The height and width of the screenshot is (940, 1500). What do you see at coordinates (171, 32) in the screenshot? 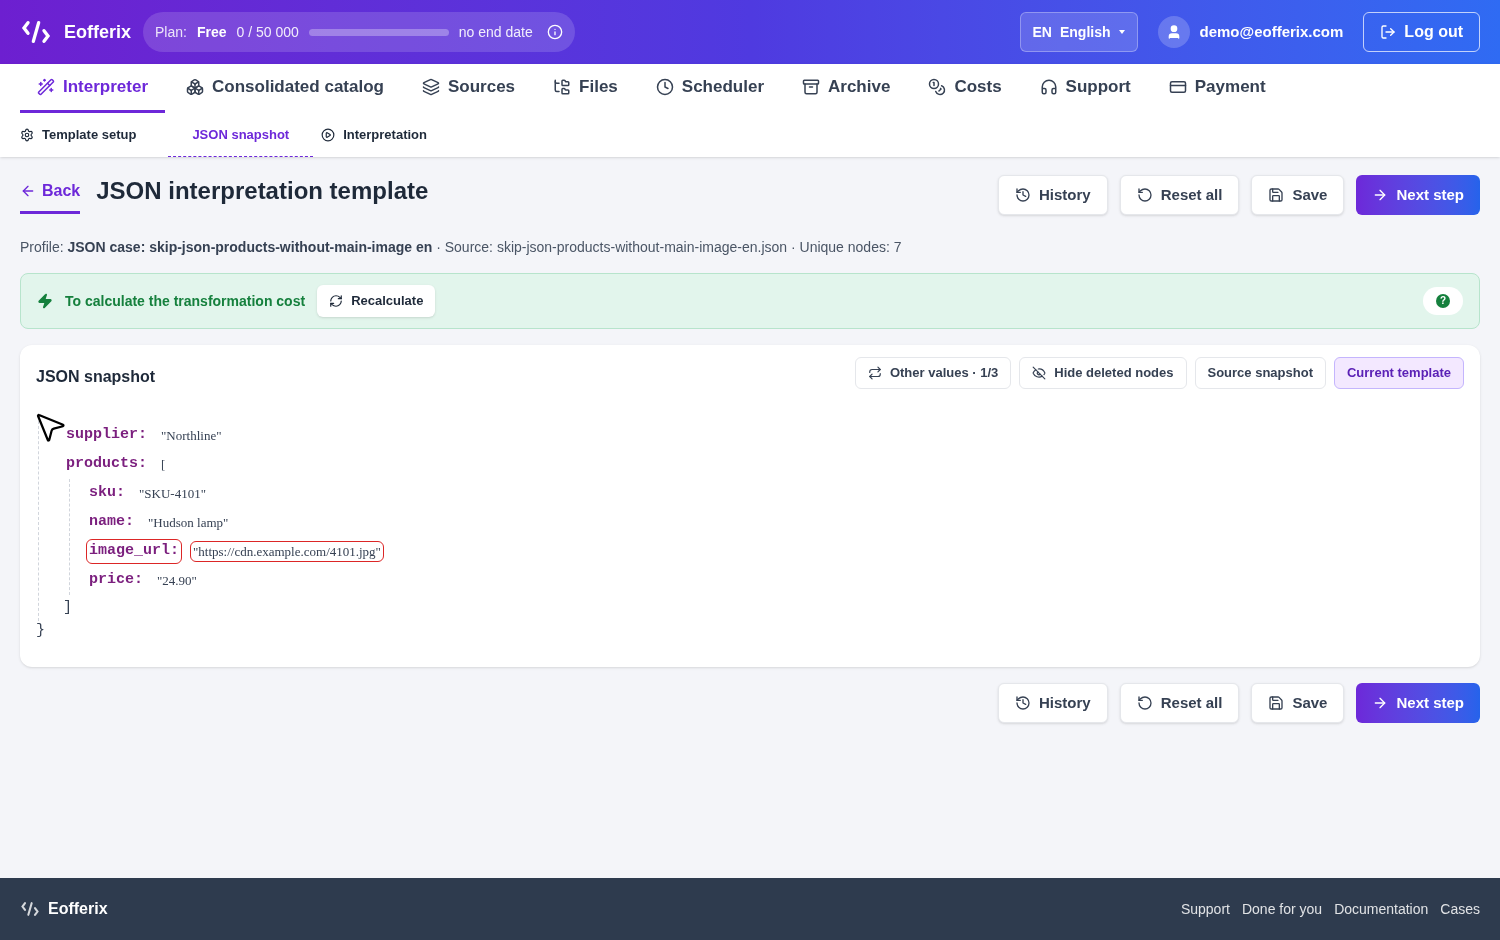
I see `plan-label: Plan:` at bounding box center [171, 32].